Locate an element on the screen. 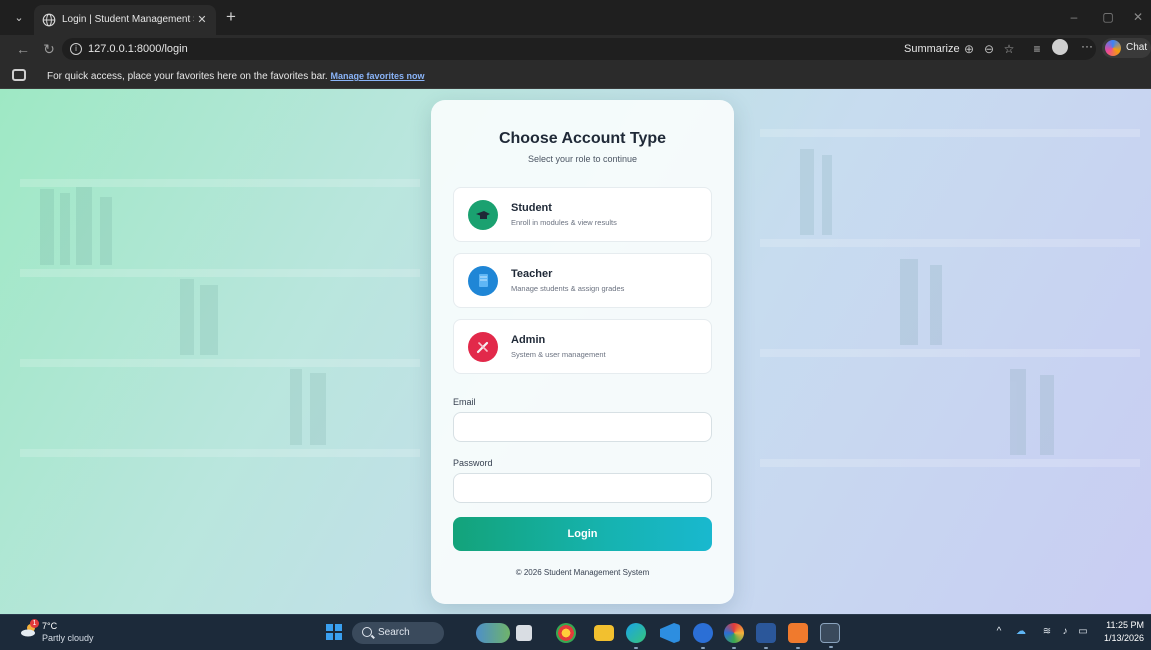  chat-label: Chat is located at coordinates (1137, 47).